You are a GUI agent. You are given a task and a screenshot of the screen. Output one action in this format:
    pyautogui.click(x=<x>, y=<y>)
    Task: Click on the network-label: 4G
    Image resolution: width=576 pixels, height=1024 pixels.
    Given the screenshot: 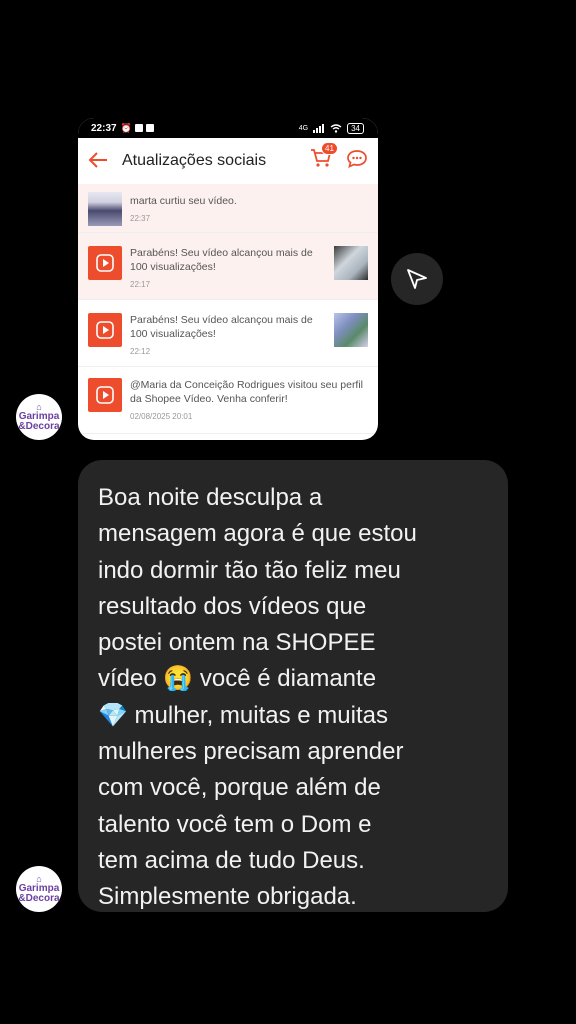 What is the action you would take?
    pyautogui.click(x=303, y=128)
    